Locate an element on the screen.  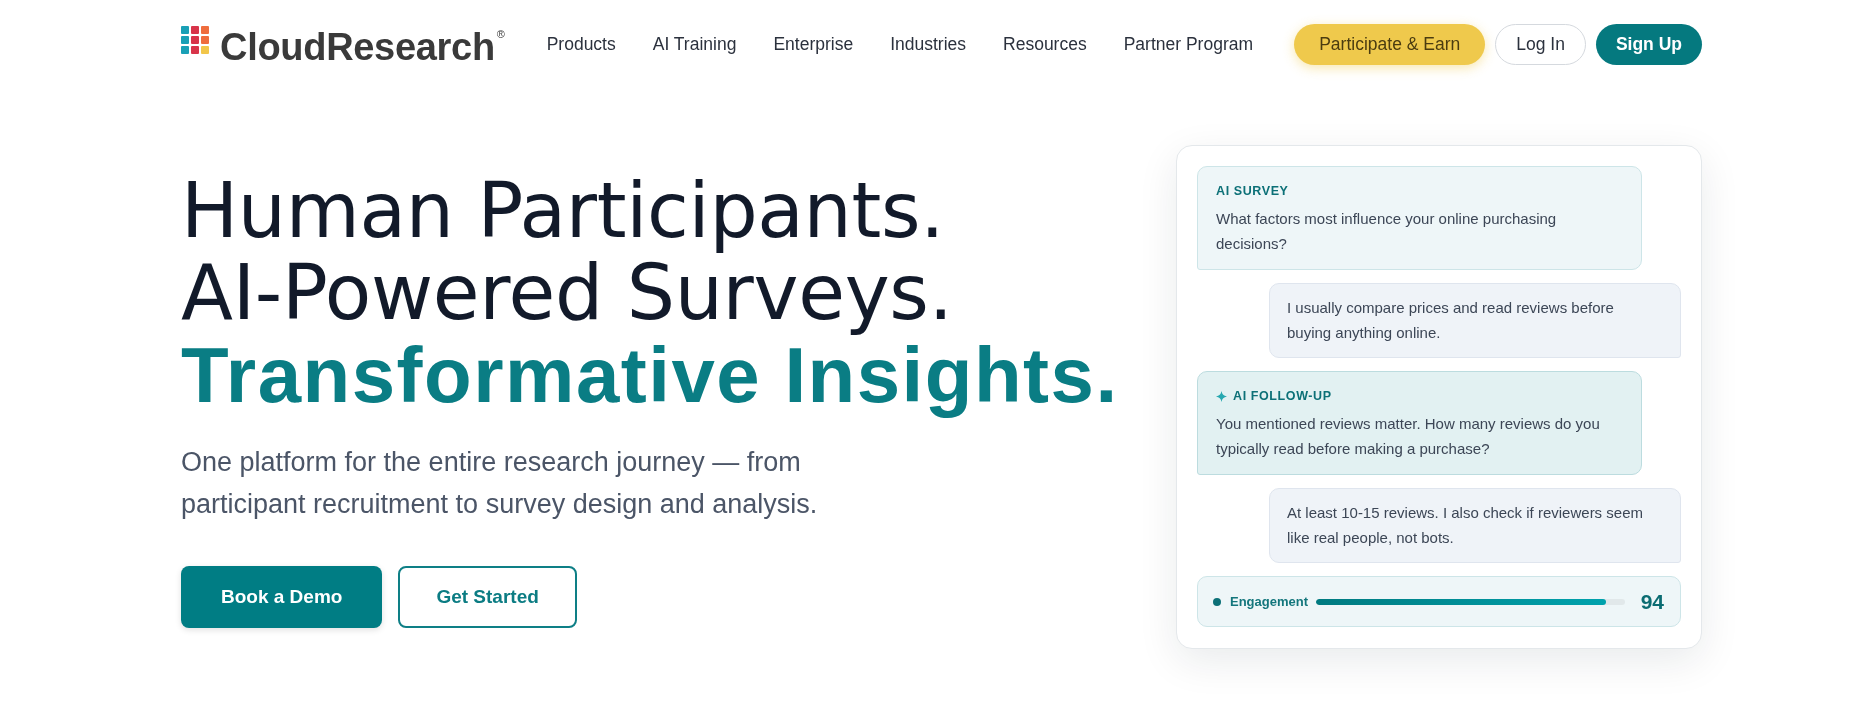
nav-link: Industries is located at coordinates (928, 44).